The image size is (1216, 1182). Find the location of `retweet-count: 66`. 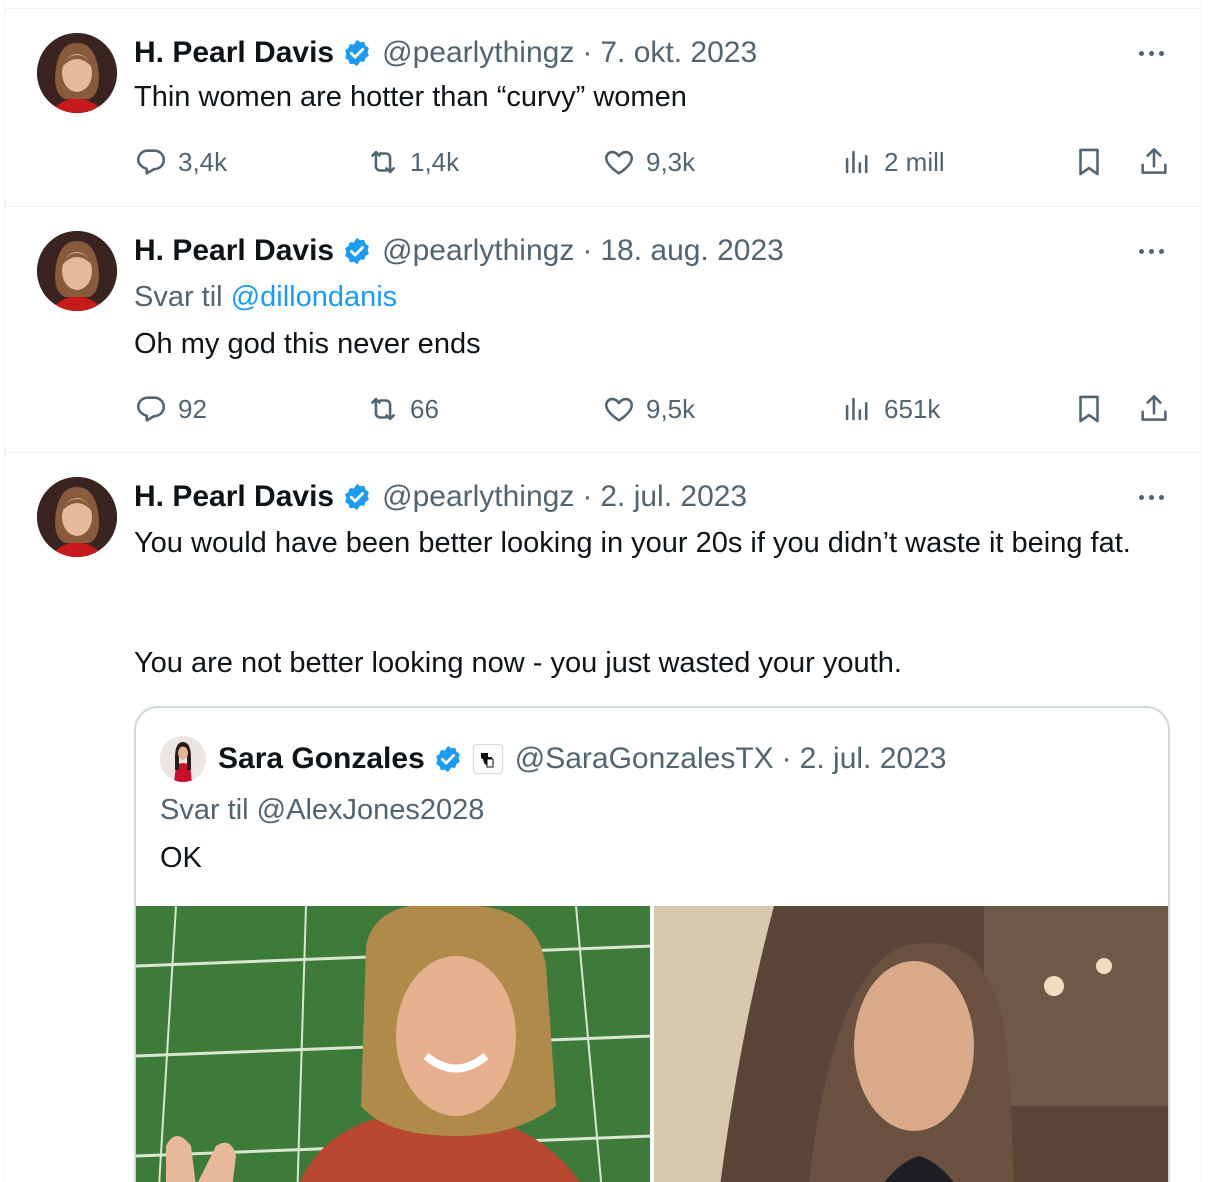

retweet-count: 66 is located at coordinates (424, 408).